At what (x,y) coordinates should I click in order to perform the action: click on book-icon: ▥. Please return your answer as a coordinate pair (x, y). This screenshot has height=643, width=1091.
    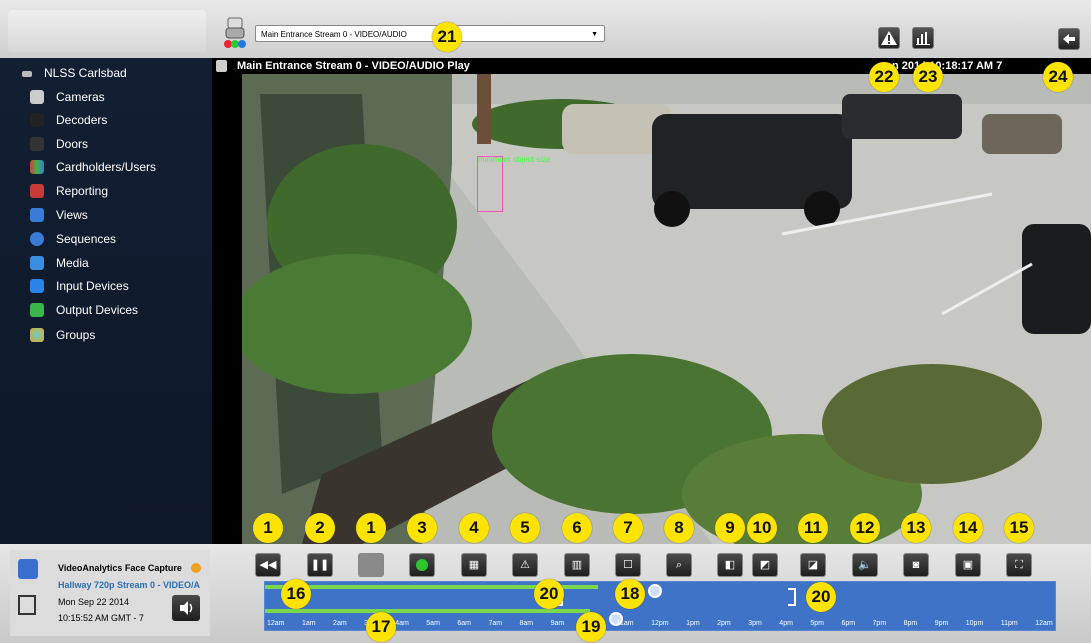
    Looking at the image, I should click on (577, 565).